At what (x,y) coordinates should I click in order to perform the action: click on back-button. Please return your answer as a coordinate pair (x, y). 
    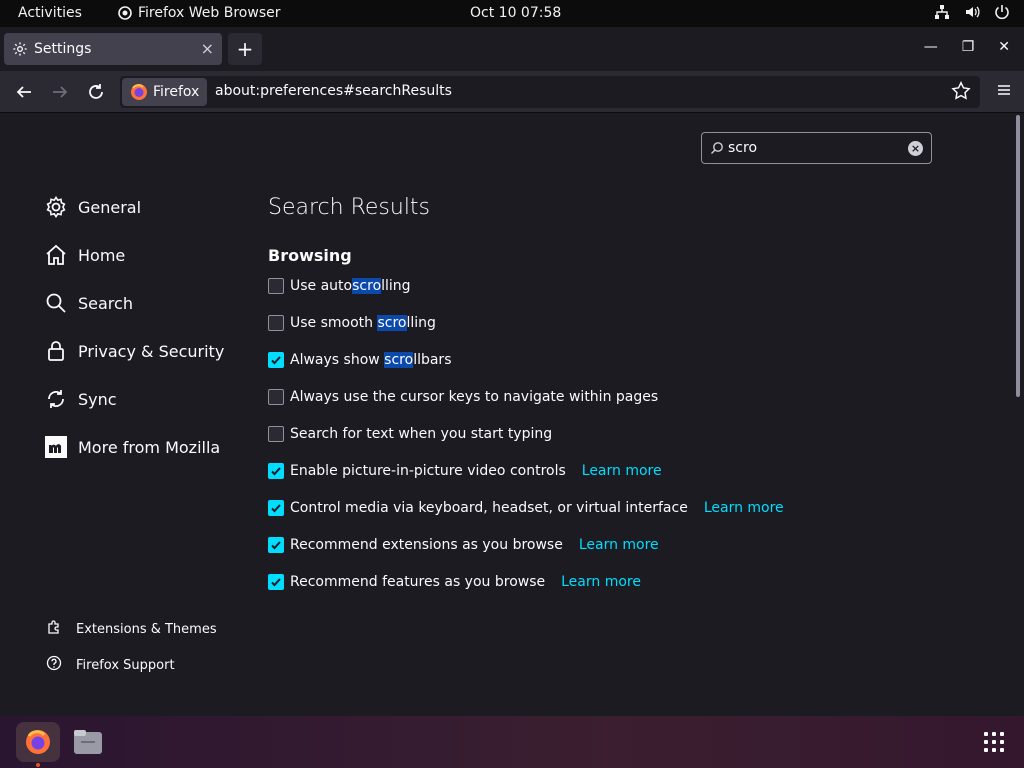
    Looking at the image, I should click on (24, 92).